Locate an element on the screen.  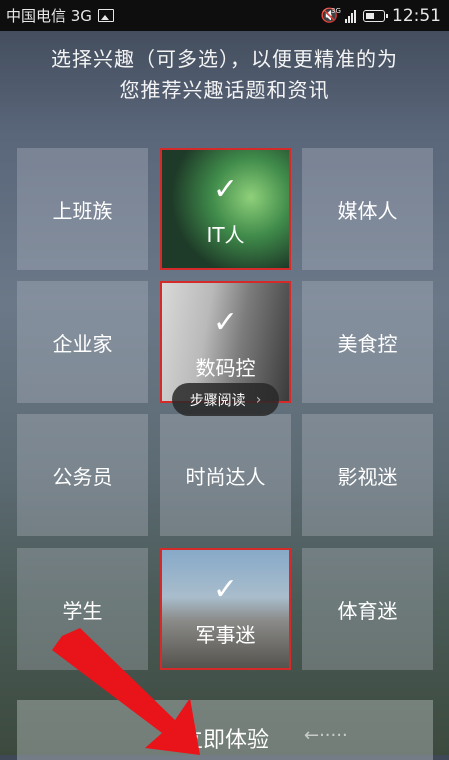
step-reading-label: 步骤阅读 is located at coordinates (217, 400).